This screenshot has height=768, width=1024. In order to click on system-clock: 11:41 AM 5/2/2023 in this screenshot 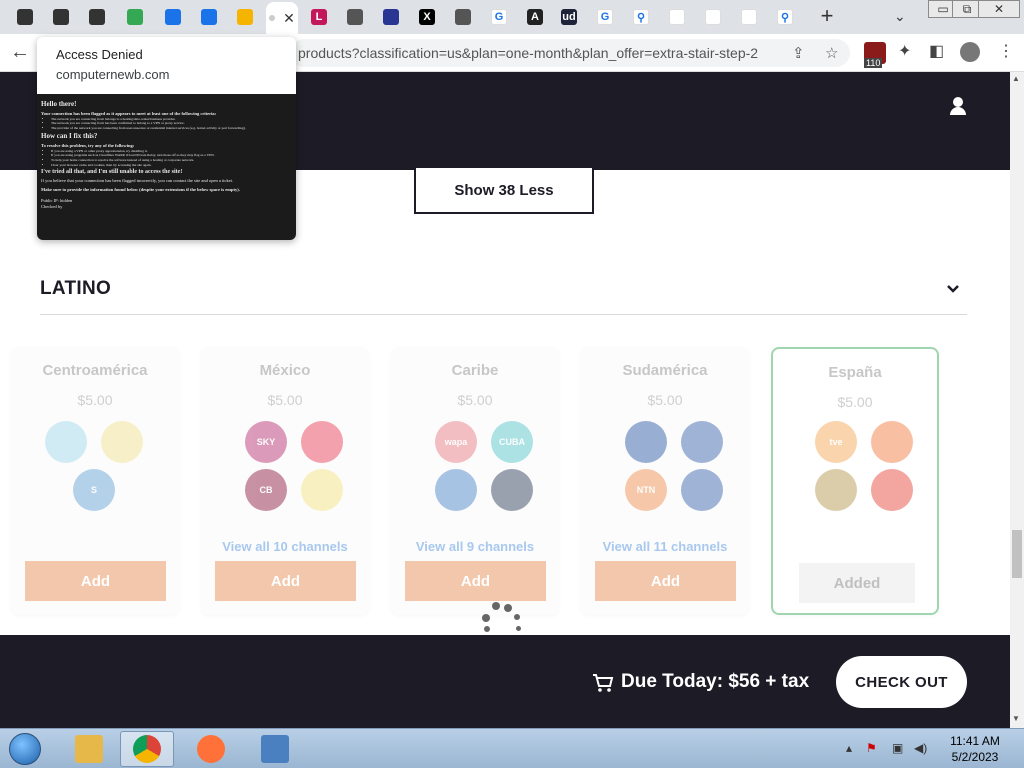, I will do `click(975, 749)`.